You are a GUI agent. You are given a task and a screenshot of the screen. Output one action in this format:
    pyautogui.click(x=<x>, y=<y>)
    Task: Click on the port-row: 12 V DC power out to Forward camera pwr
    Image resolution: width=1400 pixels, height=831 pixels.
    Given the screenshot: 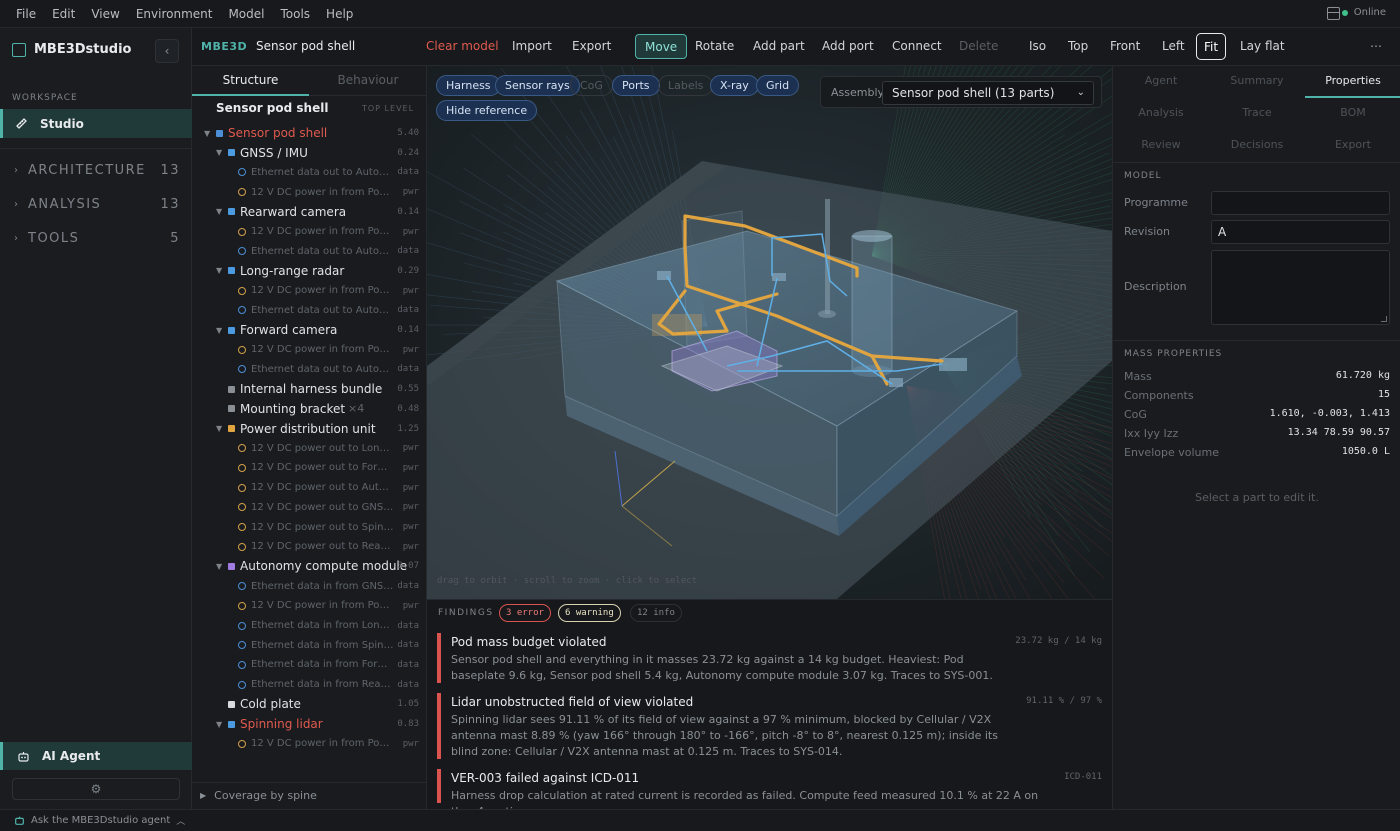 What is the action you would take?
    pyautogui.click(x=309, y=468)
    